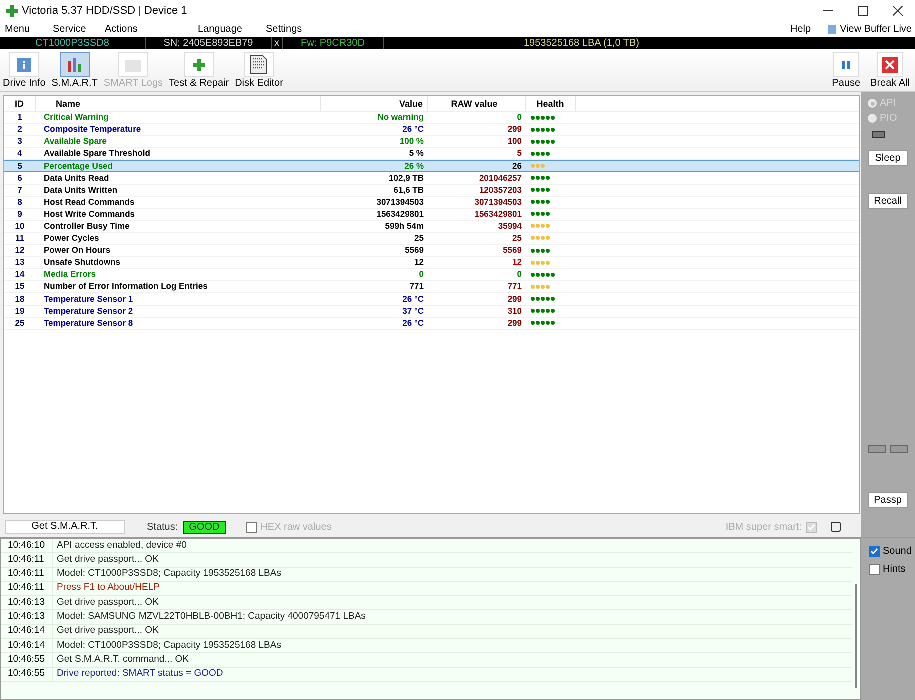 Image resolution: width=915 pixels, height=700 pixels. I want to click on table-cell-text: Media Errors, so click(70, 275).